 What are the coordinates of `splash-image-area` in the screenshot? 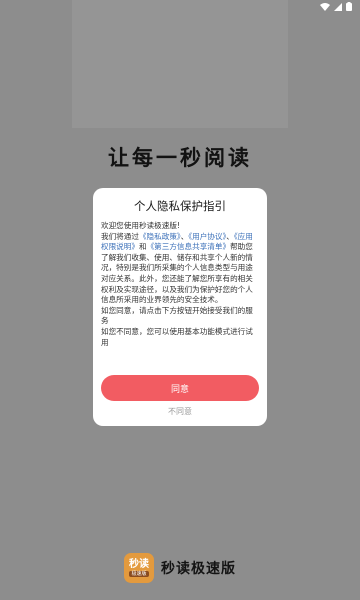 It's located at (180, 64).